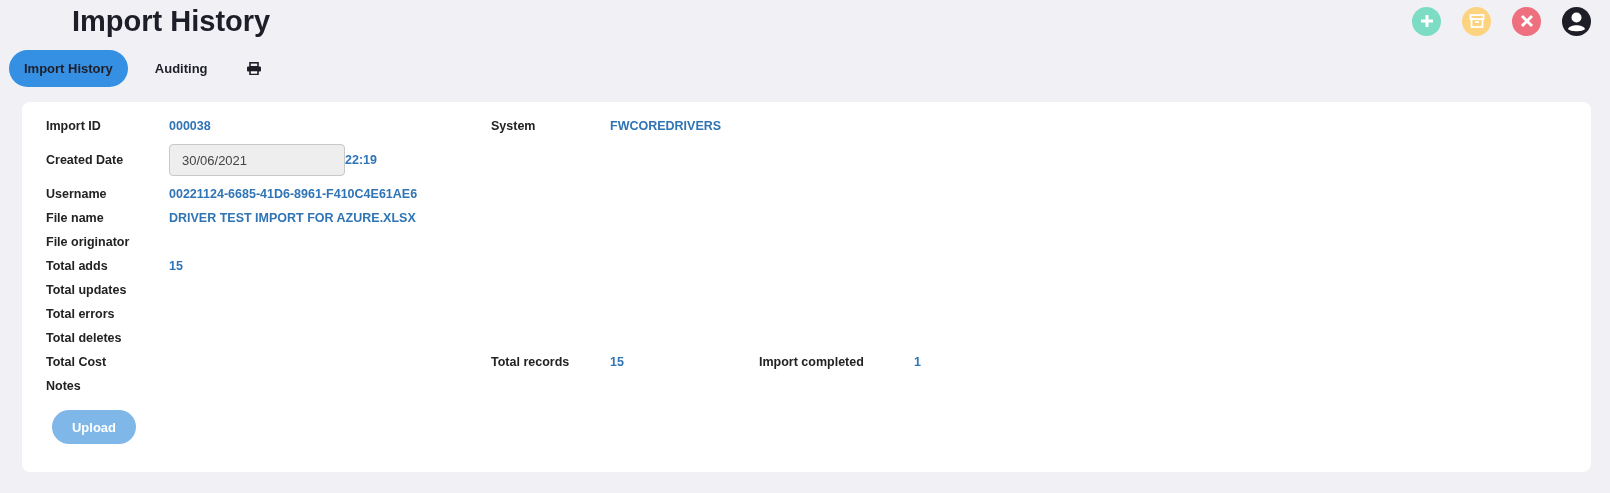 This screenshot has width=1610, height=493. Describe the element at coordinates (77, 266) in the screenshot. I see `field-label: Total adds` at that location.